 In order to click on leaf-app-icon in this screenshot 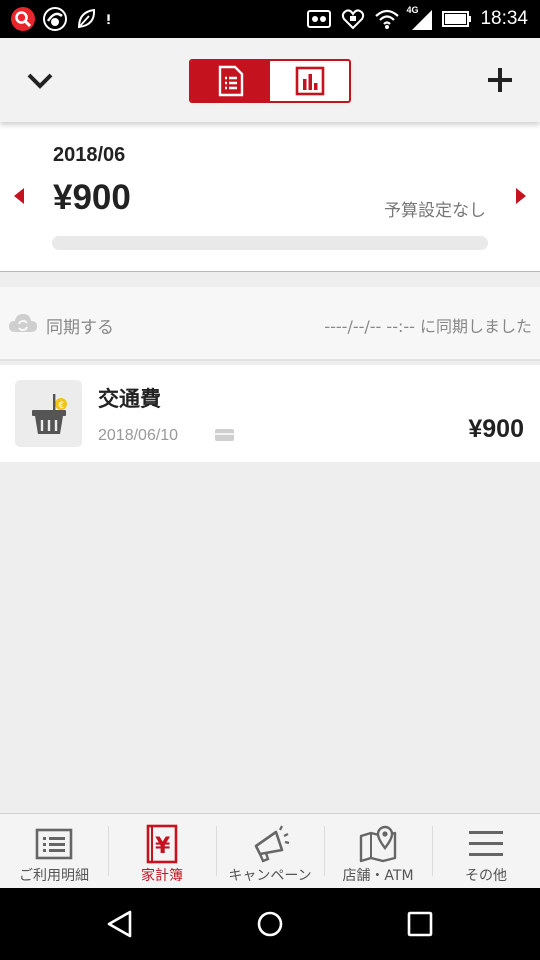, I will do `click(86, 18)`.